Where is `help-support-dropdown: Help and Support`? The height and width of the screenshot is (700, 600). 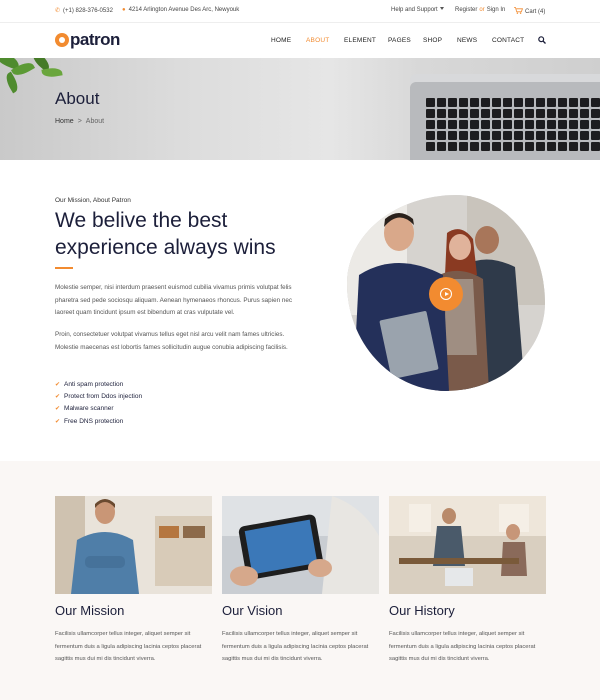 help-support-dropdown: Help and Support is located at coordinates (417, 10).